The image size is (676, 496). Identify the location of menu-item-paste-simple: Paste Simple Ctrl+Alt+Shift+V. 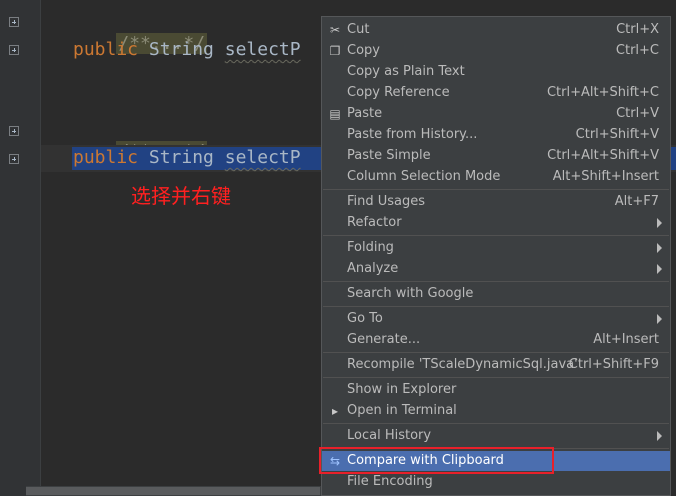
(496, 156).